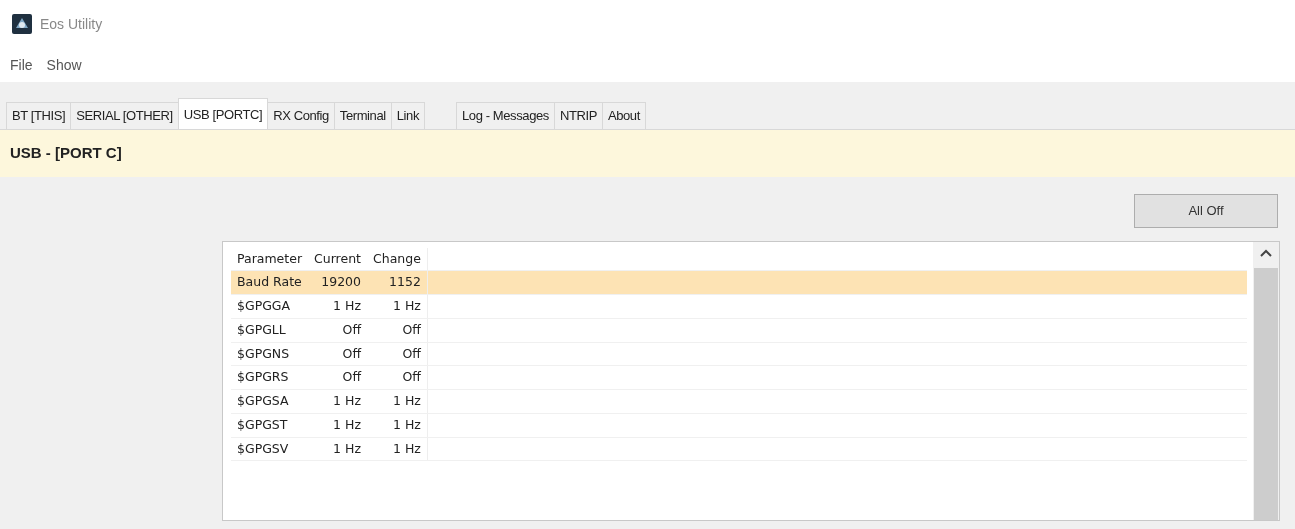  What do you see at coordinates (270, 330) in the screenshot?
I see `table-cell: $GPGLL` at bounding box center [270, 330].